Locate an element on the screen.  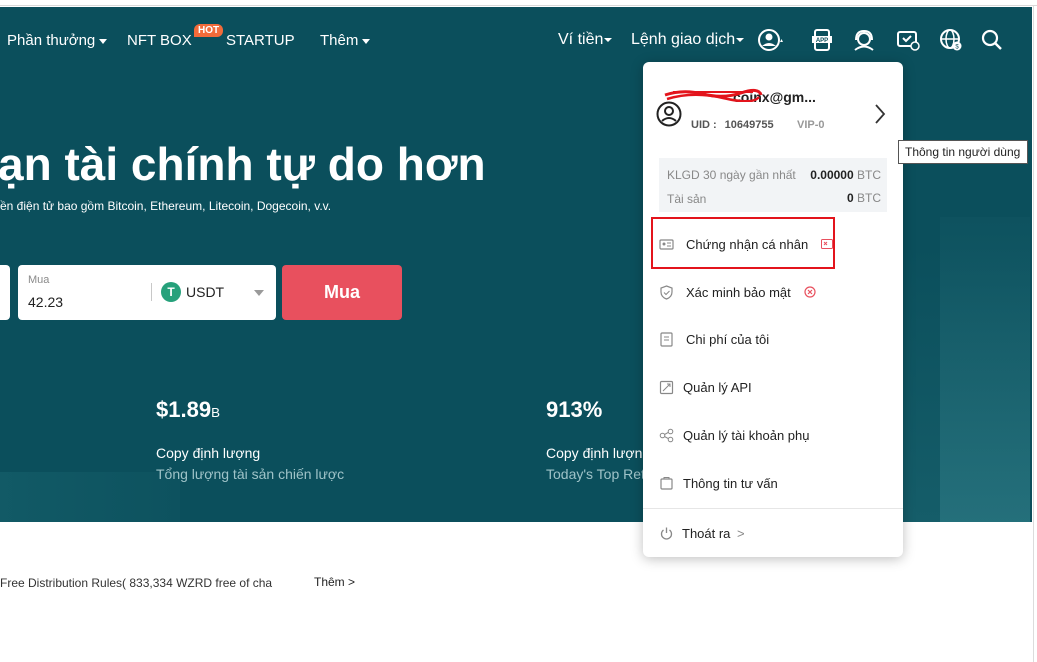
menu-item-label: Xác minh bảo mật is located at coordinates (738, 292).